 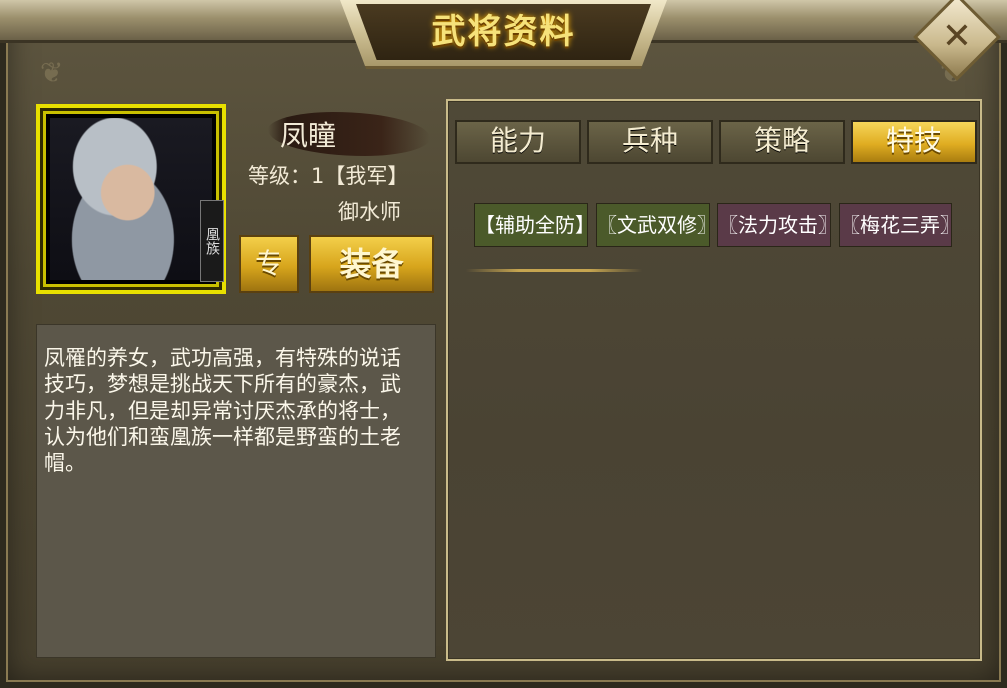 I want to click on window-title: 武将资料, so click(x=503, y=32).